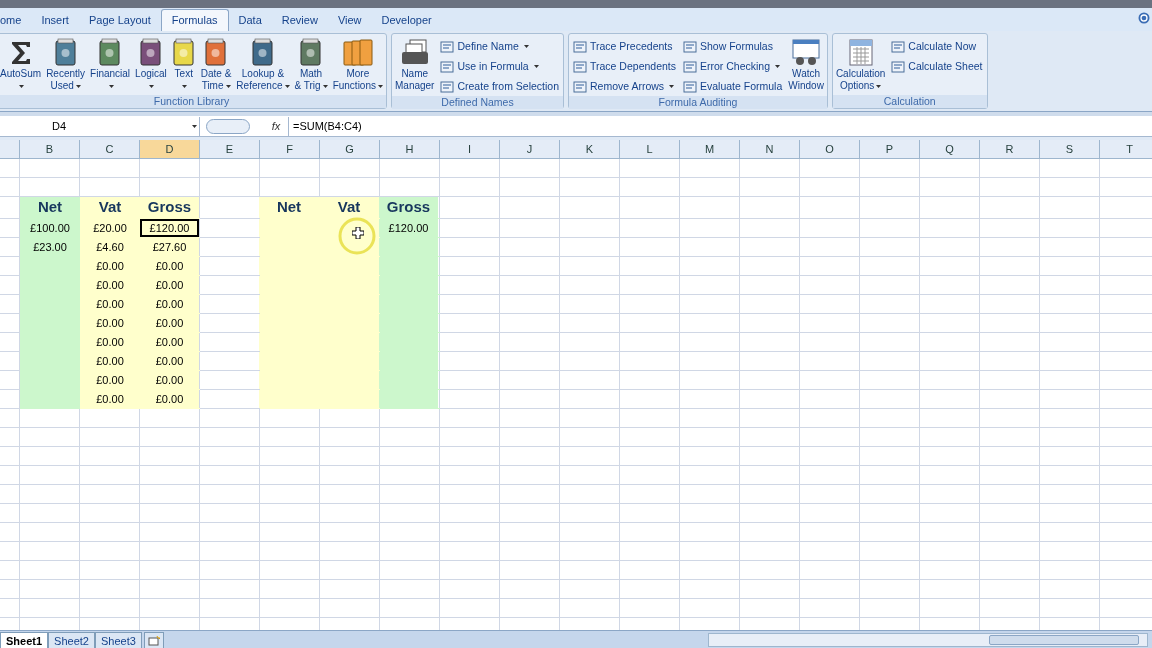 The height and width of the screenshot is (648, 1152). Describe the element at coordinates (110, 247) in the screenshot. I see `table-cell: £4.60` at that location.